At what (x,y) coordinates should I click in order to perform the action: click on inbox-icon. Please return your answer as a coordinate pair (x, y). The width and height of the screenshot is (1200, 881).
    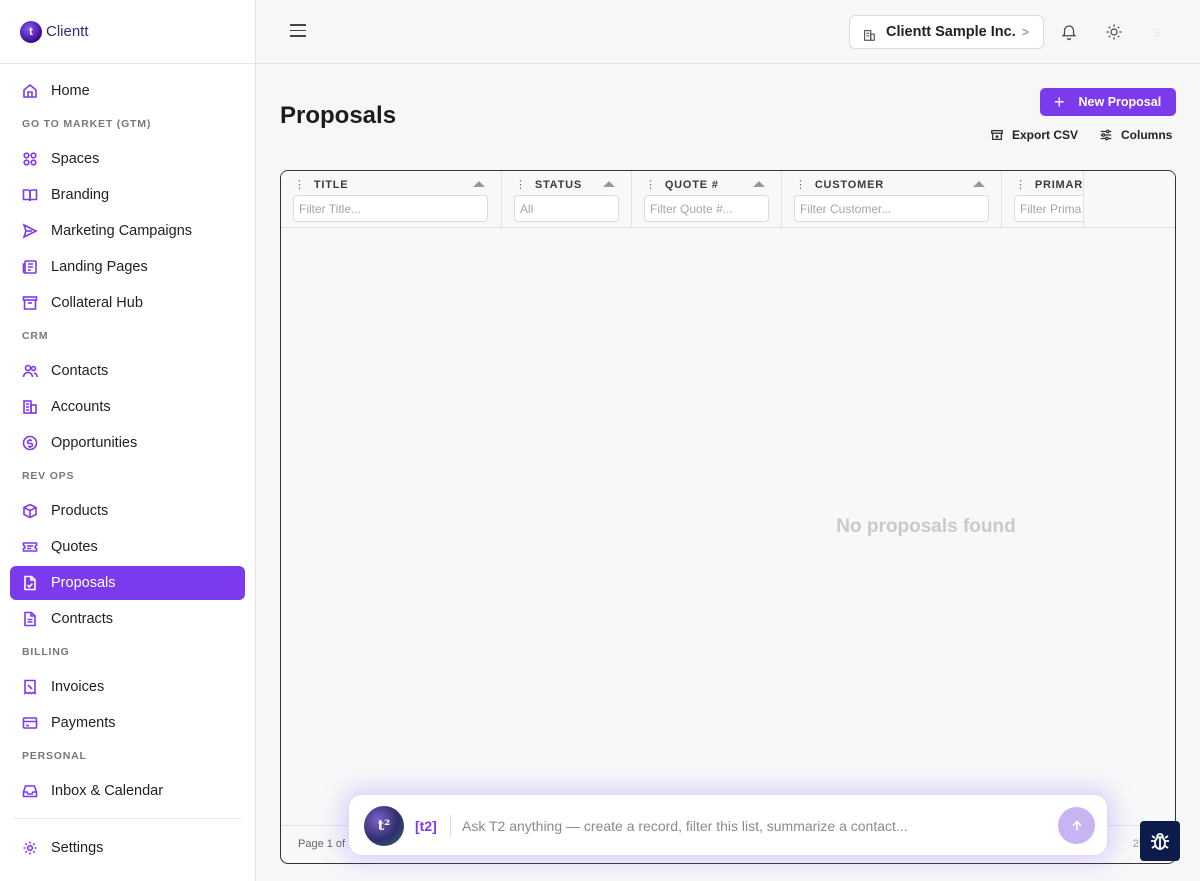
    Looking at the image, I should click on (30, 791).